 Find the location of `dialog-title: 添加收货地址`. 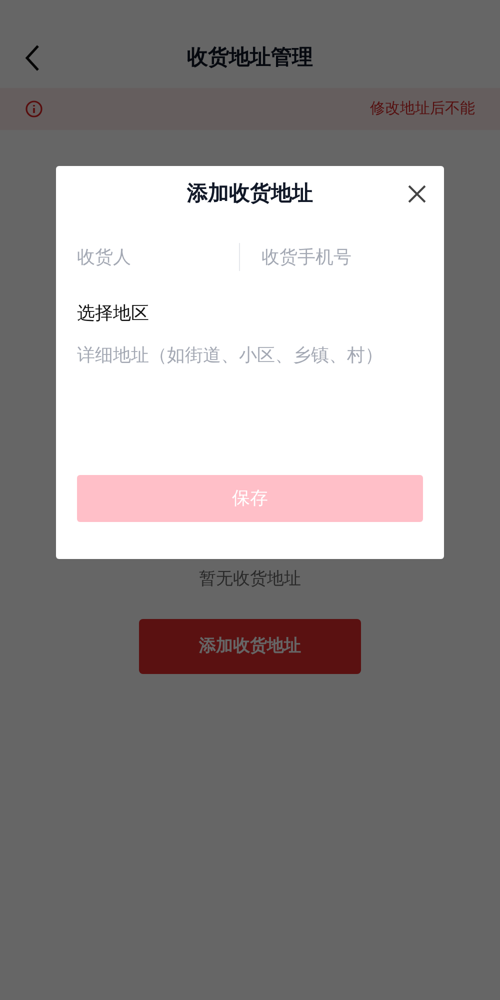

dialog-title: 添加收货地址 is located at coordinates (250, 194).